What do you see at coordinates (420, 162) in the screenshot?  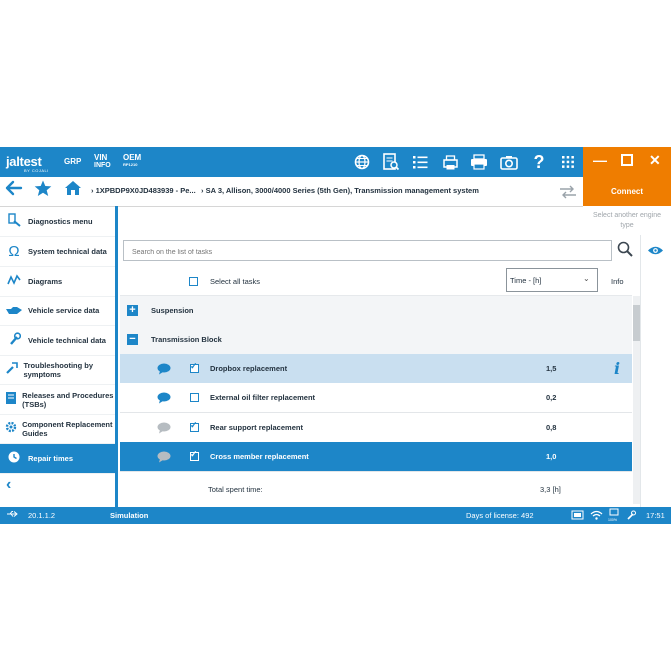 I see `list-icon` at bounding box center [420, 162].